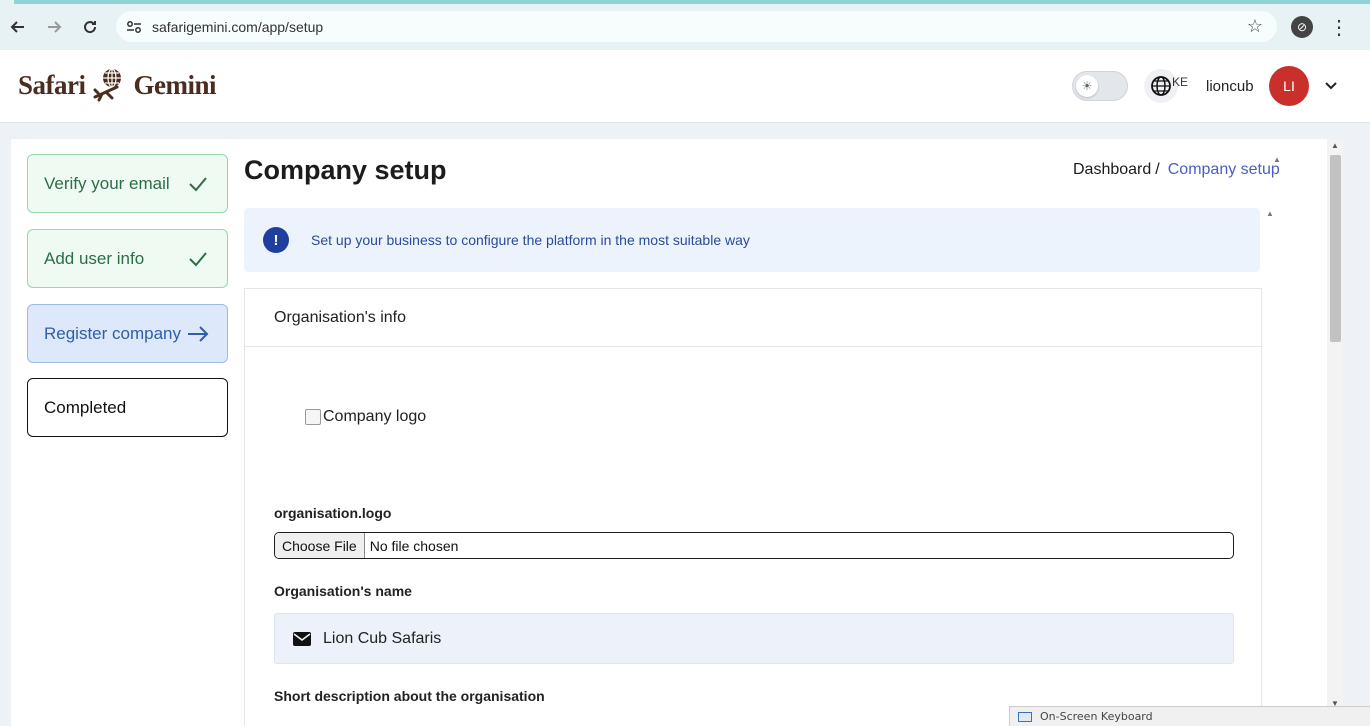 The height and width of the screenshot is (726, 1370). Describe the element at coordinates (753, 318) in the screenshot. I see `card-title: Organisation's info` at that location.